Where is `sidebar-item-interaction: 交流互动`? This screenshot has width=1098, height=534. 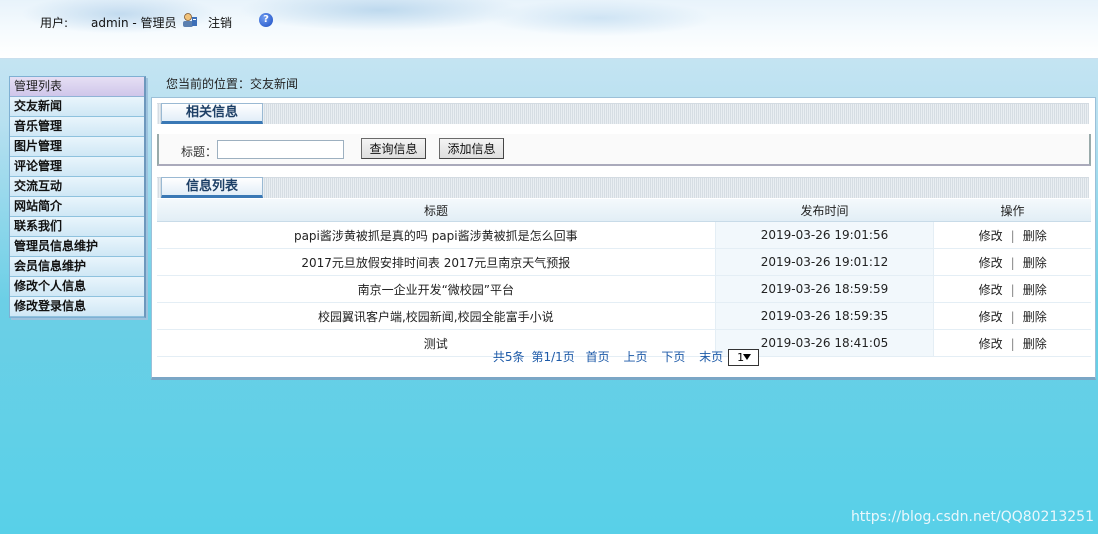
sidebar-item-interaction: 交流互动 is located at coordinates (77, 187).